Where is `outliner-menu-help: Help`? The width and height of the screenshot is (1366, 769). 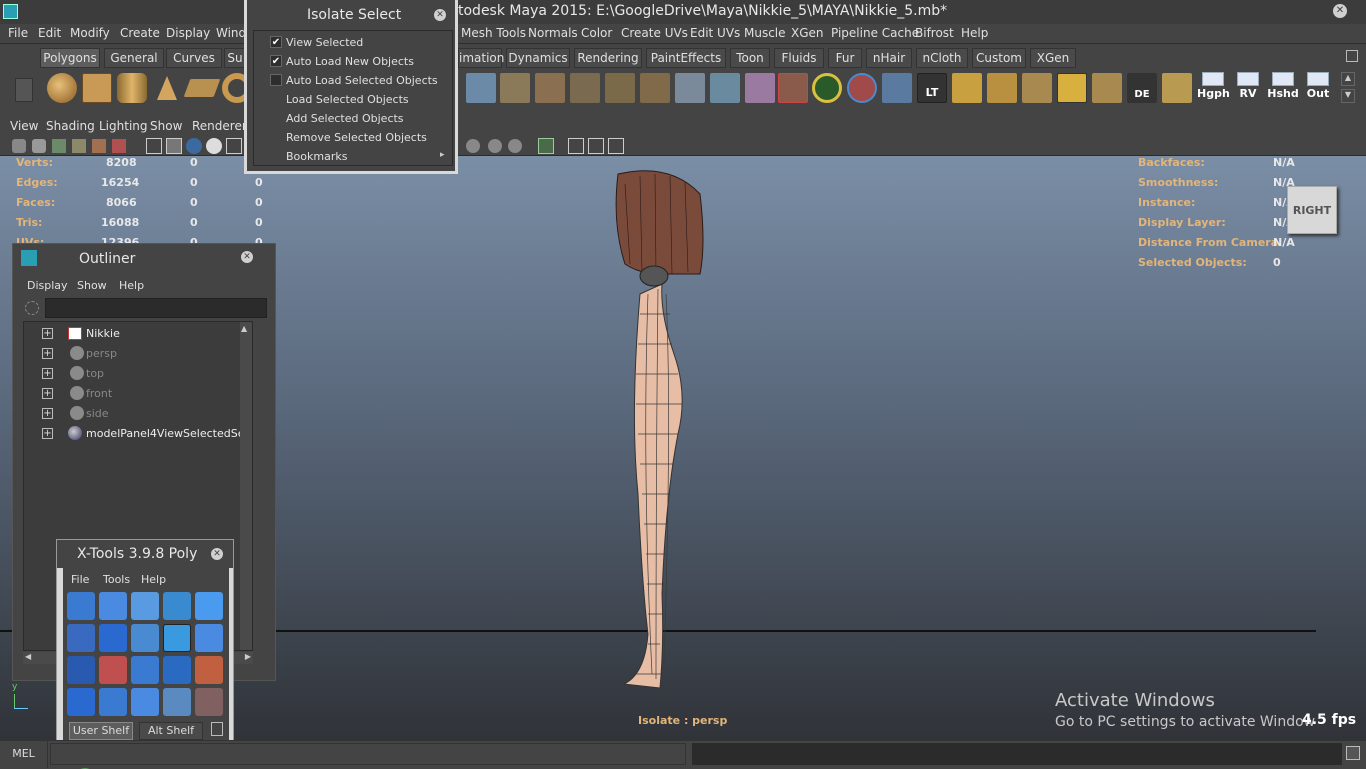 outliner-menu-help: Help is located at coordinates (131, 285).